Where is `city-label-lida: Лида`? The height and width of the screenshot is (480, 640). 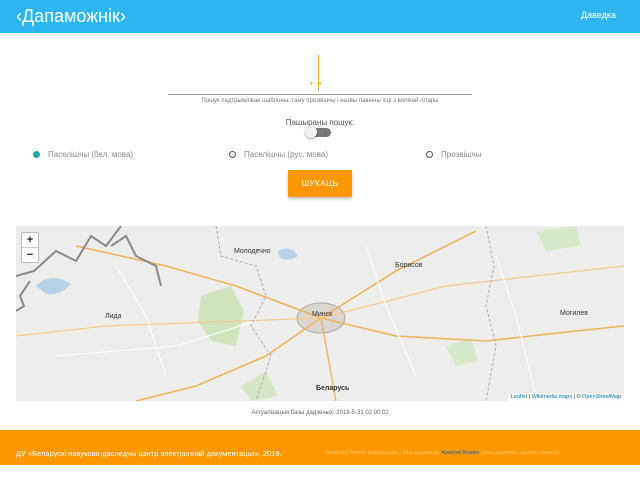 city-label-lida: Лида is located at coordinates (113, 316).